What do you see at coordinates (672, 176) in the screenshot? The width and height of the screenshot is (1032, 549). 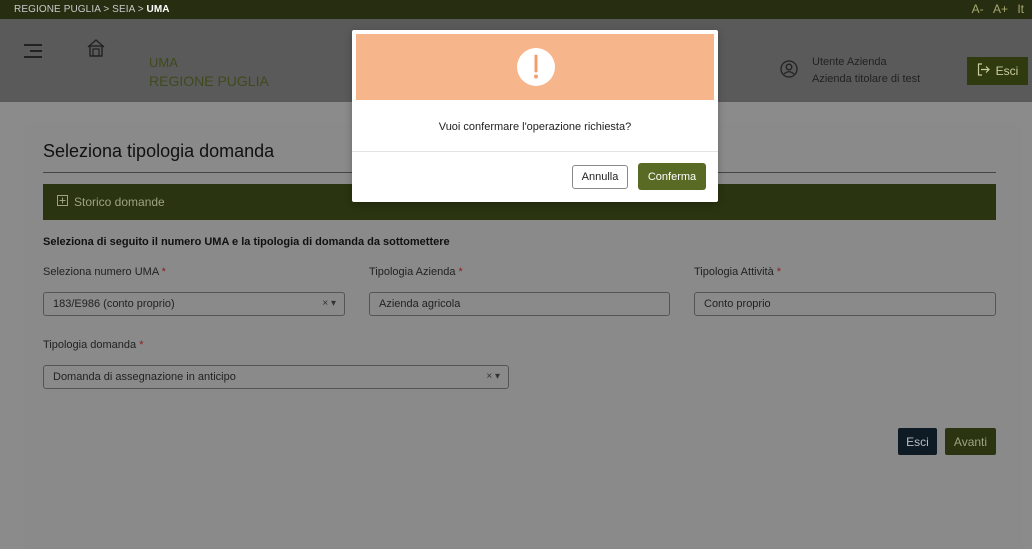 I see `confirm-button: Conferma` at bounding box center [672, 176].